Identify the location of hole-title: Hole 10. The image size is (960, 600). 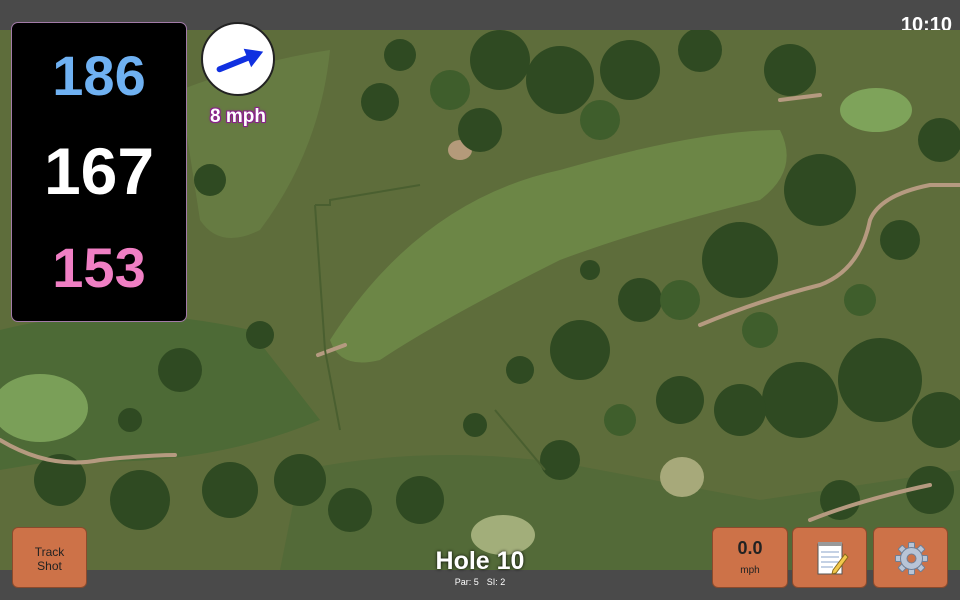
(480, 561).